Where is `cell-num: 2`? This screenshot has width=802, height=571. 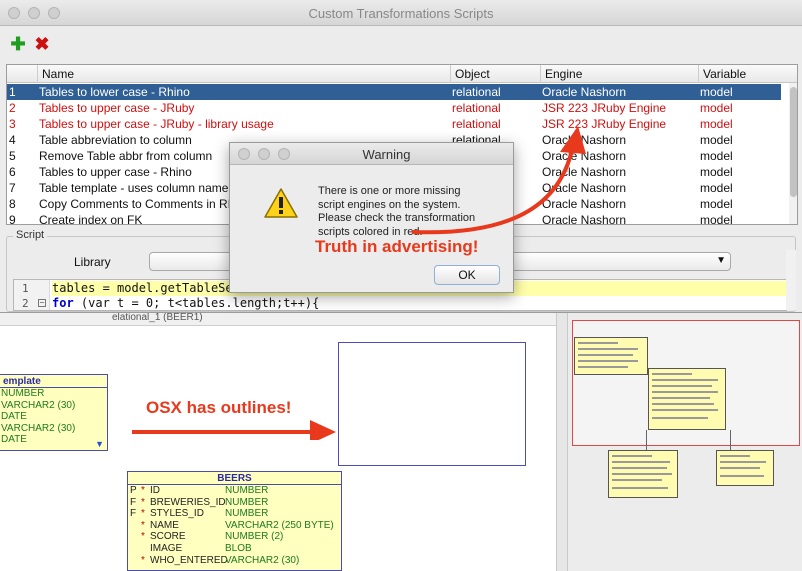
cell-num: 2 is located at coordinates (12, 108).